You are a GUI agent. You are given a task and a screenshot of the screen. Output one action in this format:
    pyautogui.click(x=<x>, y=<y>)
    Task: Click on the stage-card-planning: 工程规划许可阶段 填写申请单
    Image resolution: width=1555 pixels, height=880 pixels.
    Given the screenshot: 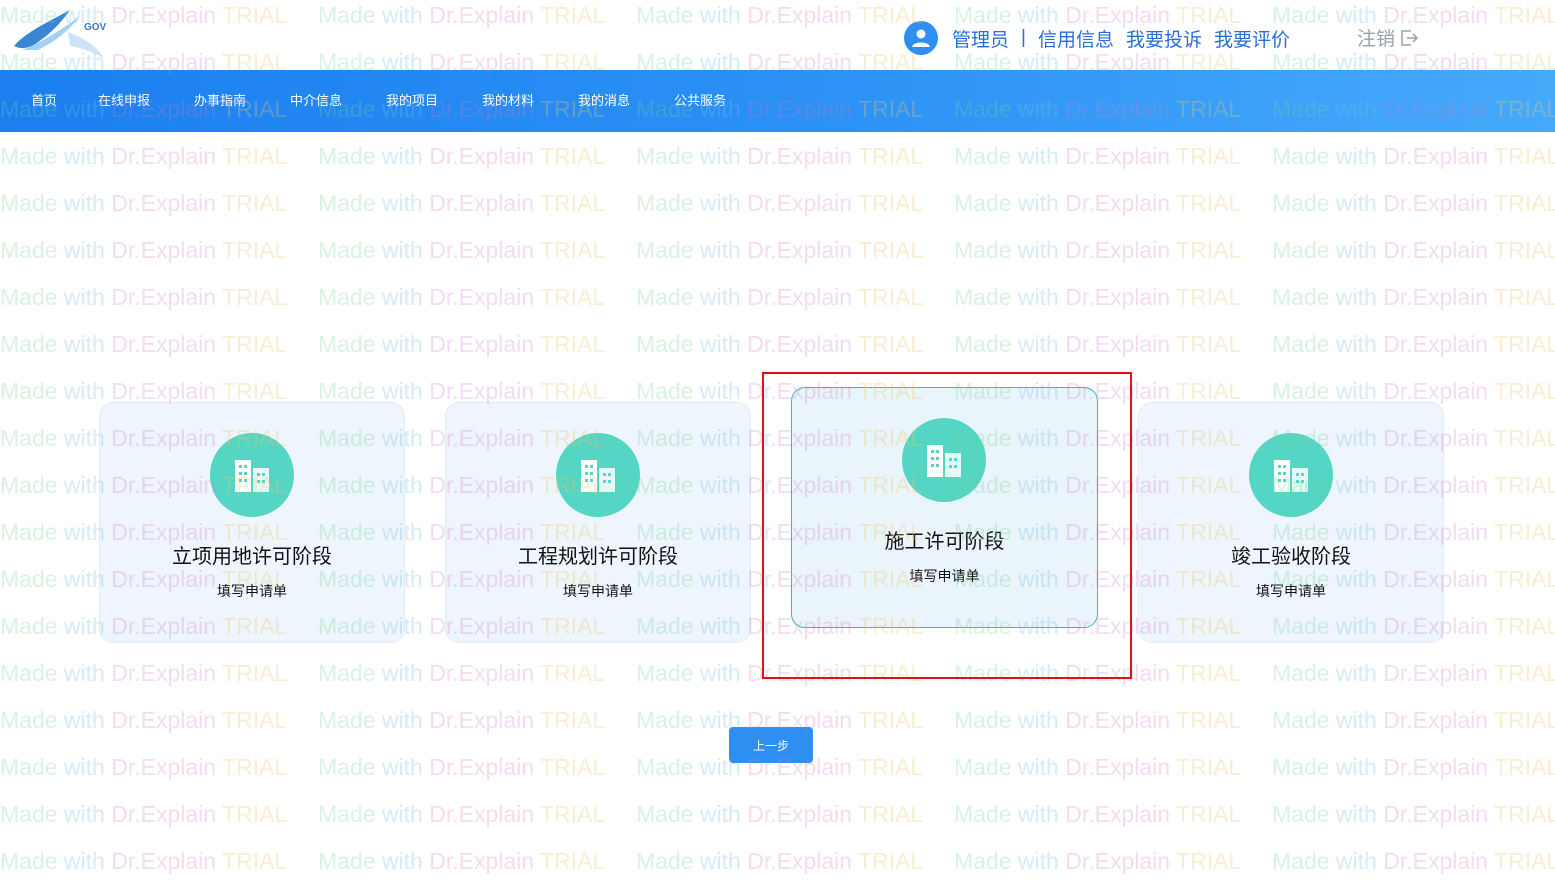 What is the action you would take?
    pyautogui.click(x=598, y=522)
    